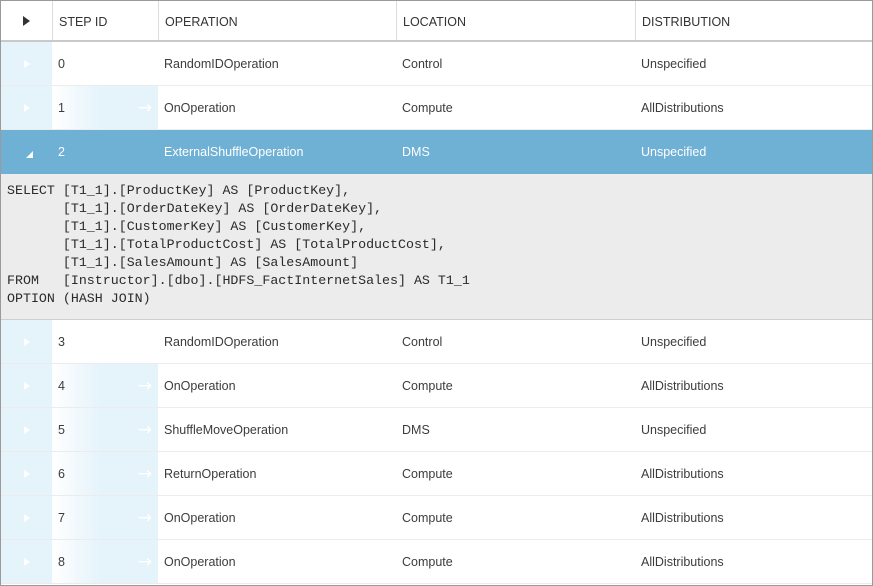 This screenshot has width=873, height=586. I want to click on row-collapse-button, so click(26, 152).